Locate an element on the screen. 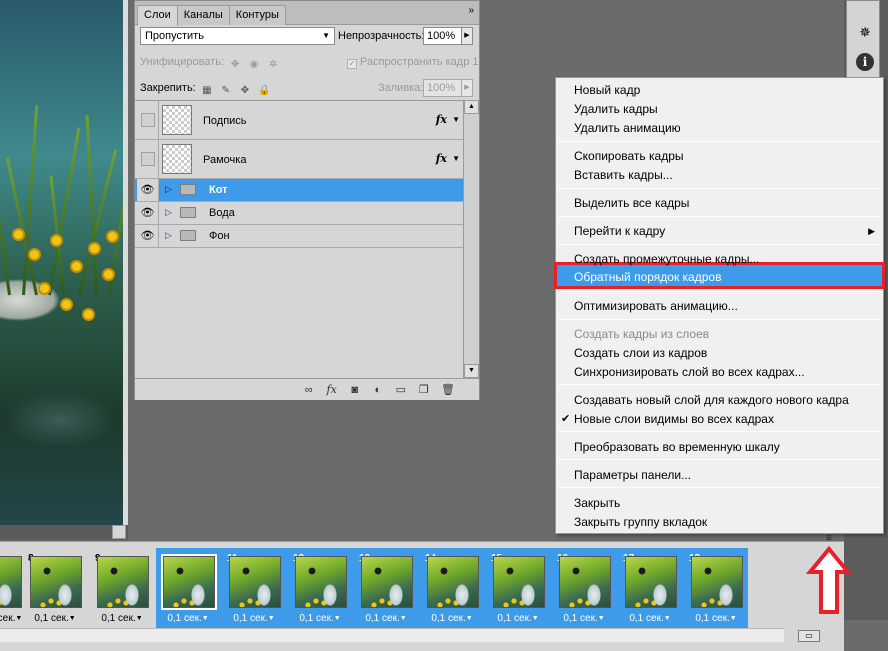 The height and width of the screenshot is (651, 888). canvas-resize-corner is located at coordinates (119, 532).